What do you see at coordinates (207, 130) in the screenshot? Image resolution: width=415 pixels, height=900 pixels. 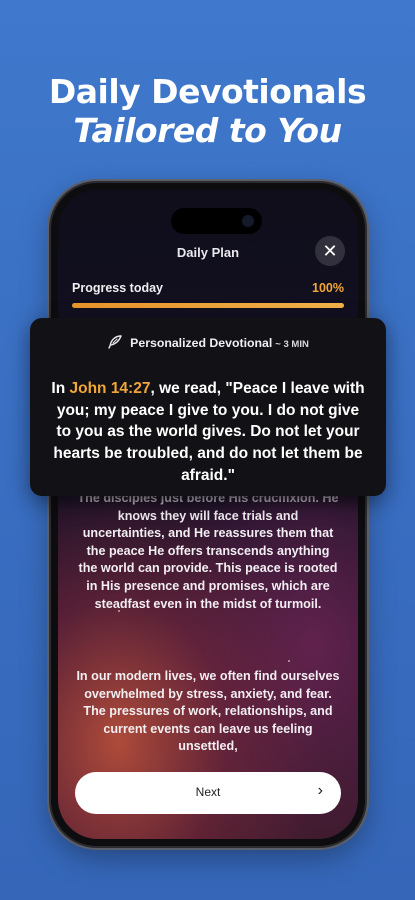 I see `headline-line-2: Tailored to You` at bounding box center [207, 130].